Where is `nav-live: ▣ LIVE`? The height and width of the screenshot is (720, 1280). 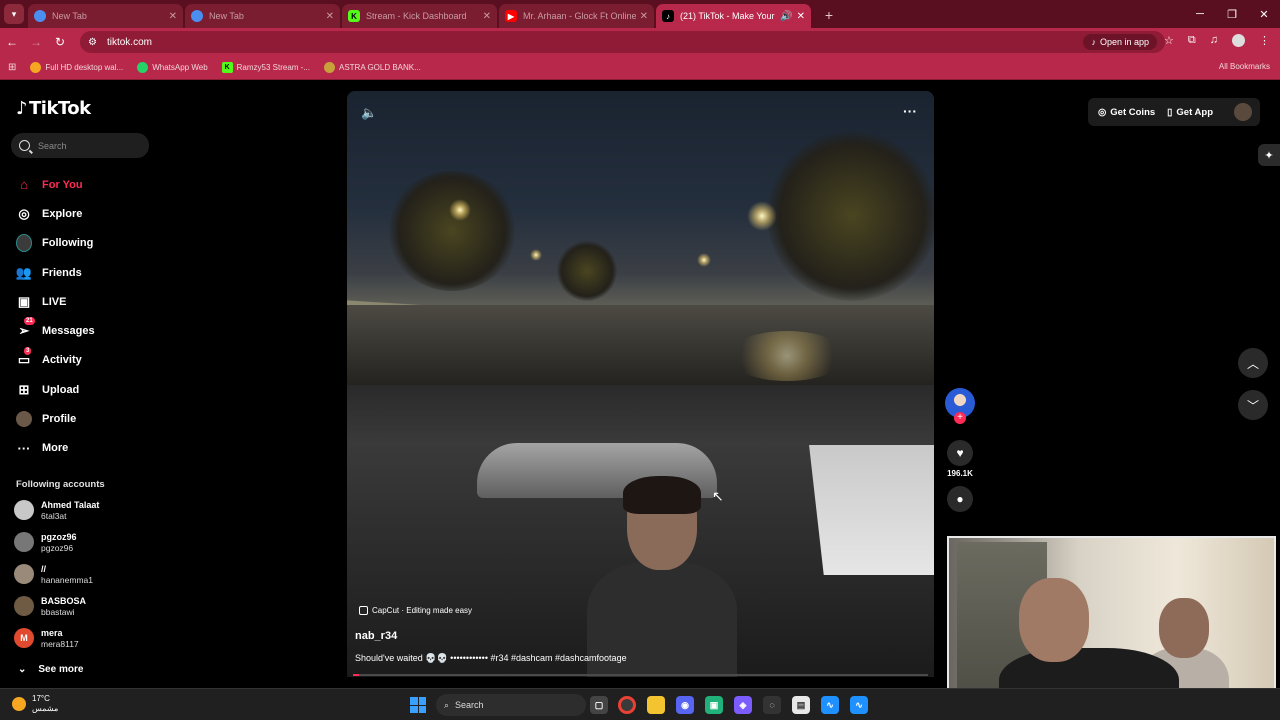
nav-live: ▣ LIVE is located at coordinates (55, 301).